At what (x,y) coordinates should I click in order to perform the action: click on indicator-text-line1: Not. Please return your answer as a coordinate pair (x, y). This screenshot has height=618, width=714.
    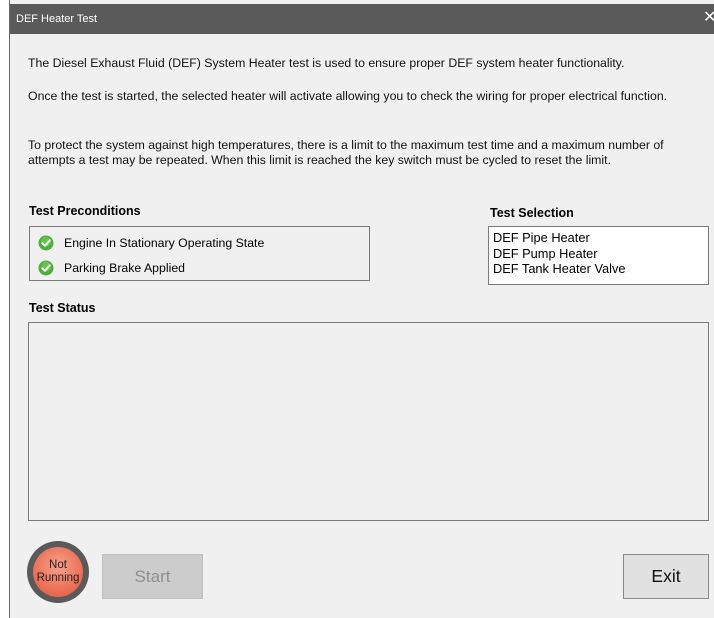
    Looking at the image, I should click on (58, 565).